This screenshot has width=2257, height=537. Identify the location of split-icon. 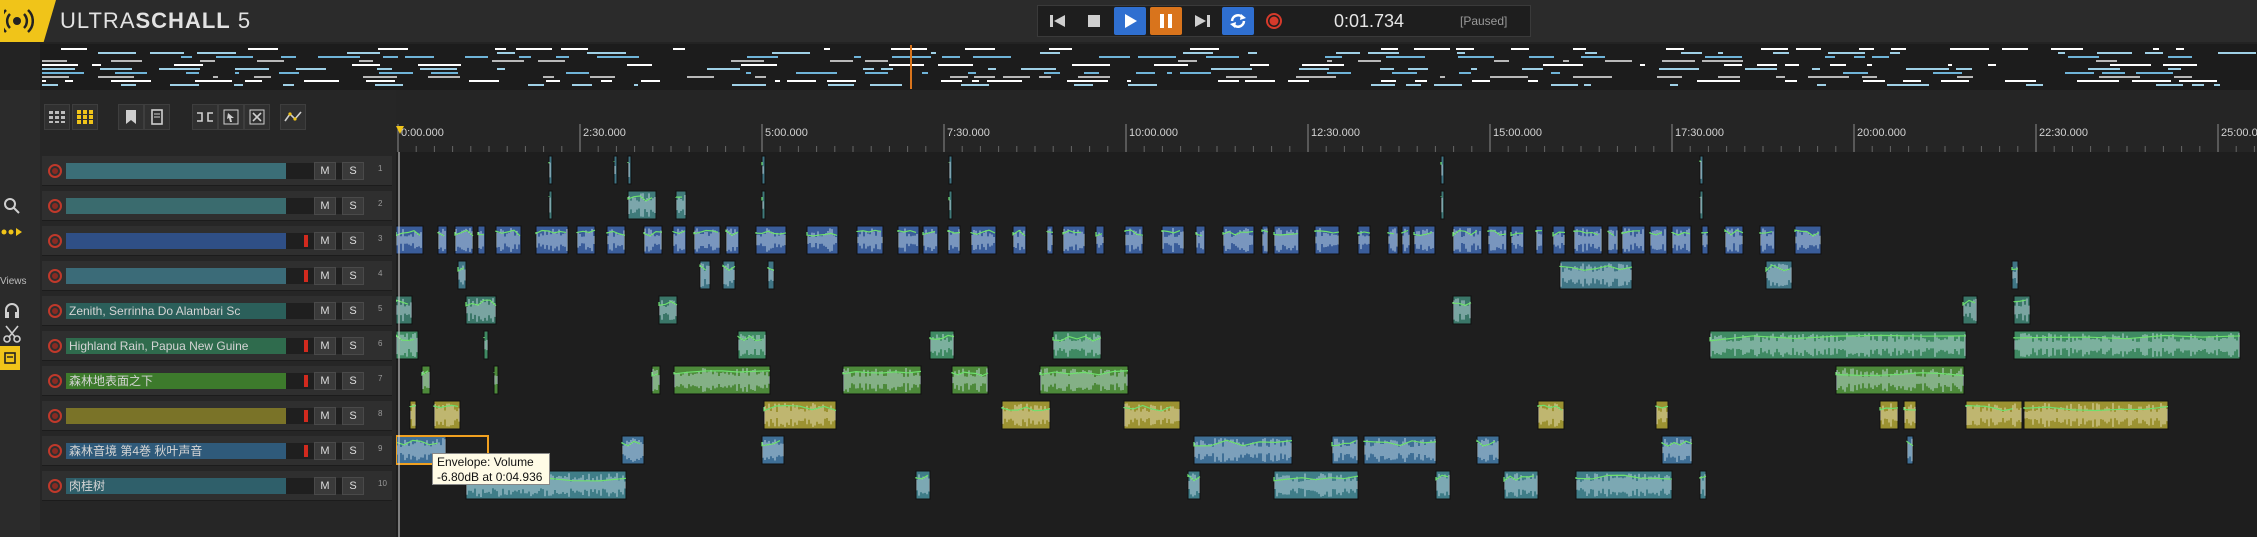
(205, 117).